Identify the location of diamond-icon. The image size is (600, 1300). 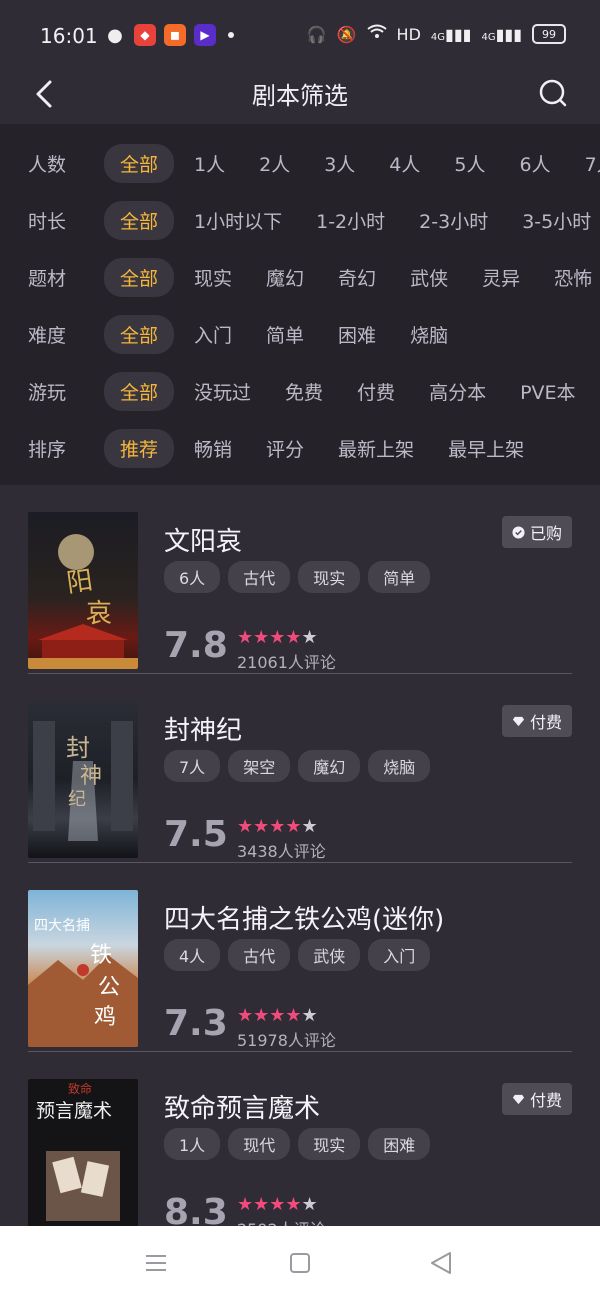
(518, 721).